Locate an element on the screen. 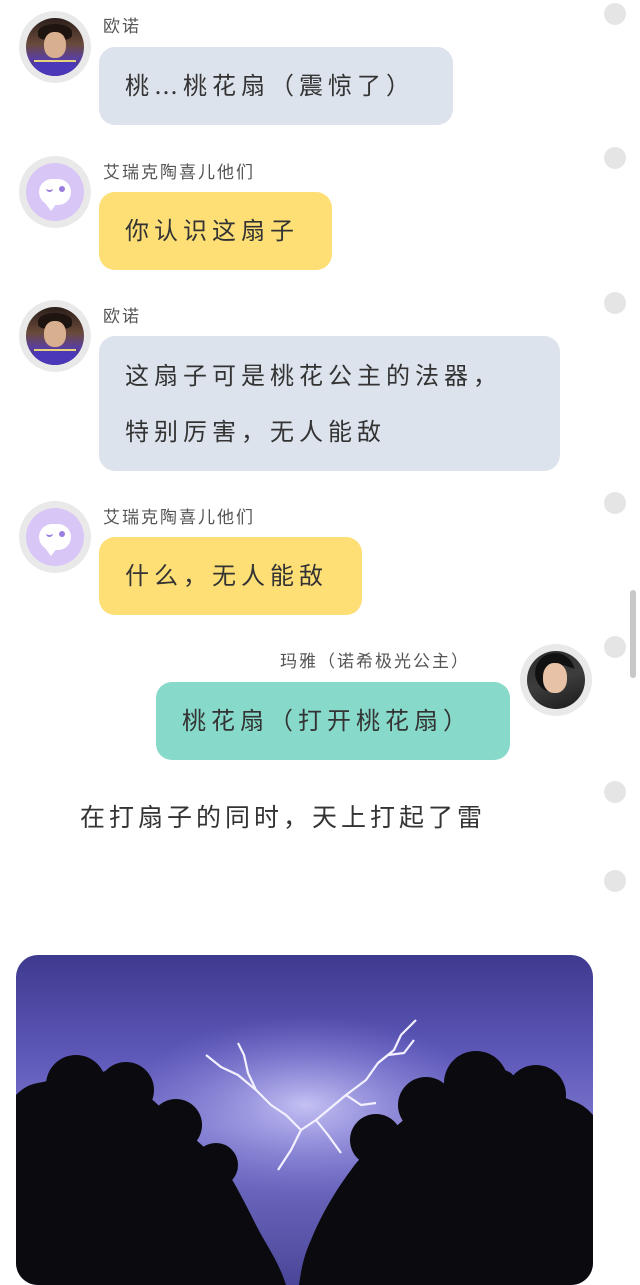  message-line: 这扇子可是桃花公主的法器， is located at coordinates (313, 376).